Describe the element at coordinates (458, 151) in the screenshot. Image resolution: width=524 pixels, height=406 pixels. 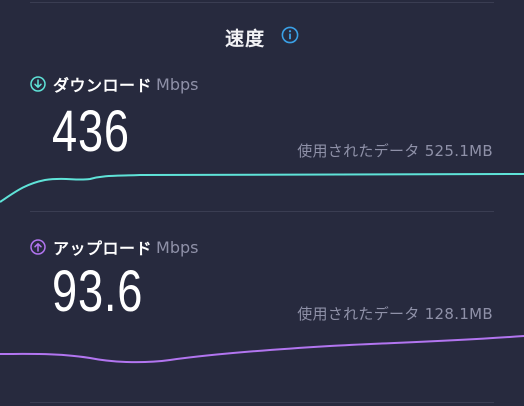
I see `download-data-used-value: 525.1MB` at that location.